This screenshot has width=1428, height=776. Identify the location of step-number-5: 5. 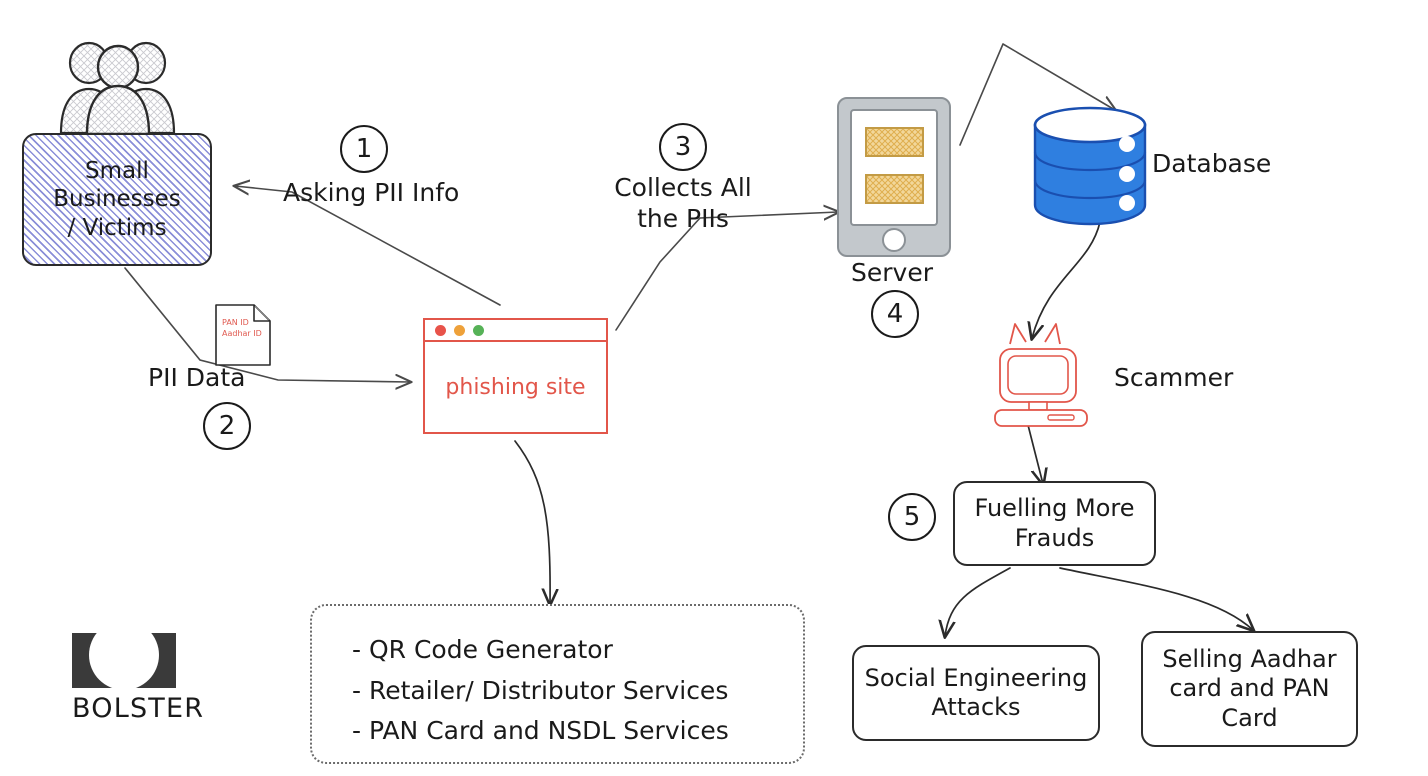
(912, 517).